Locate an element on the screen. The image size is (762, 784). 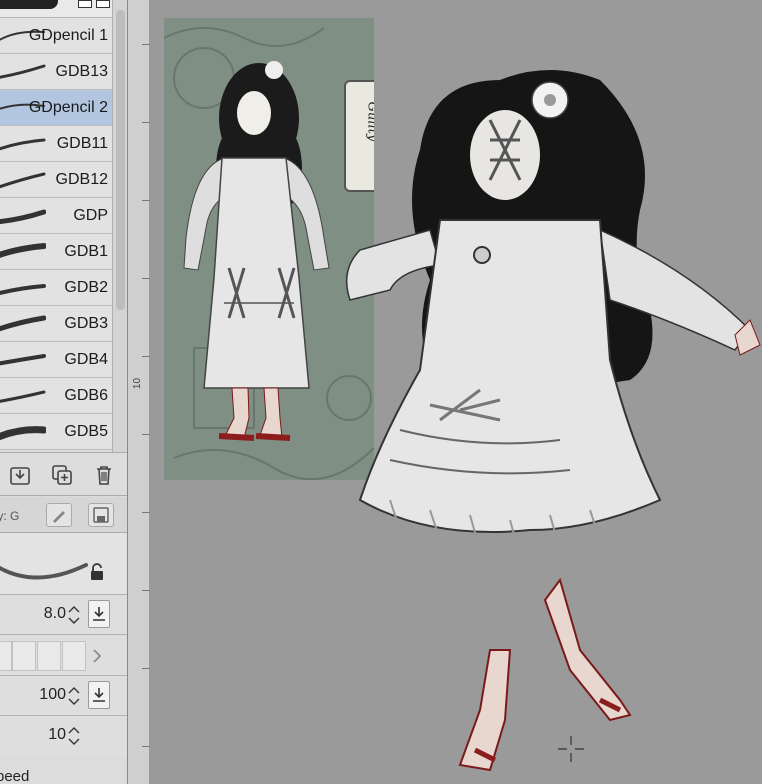
brush-name: GDB11 is located at coordinates (82, 143).